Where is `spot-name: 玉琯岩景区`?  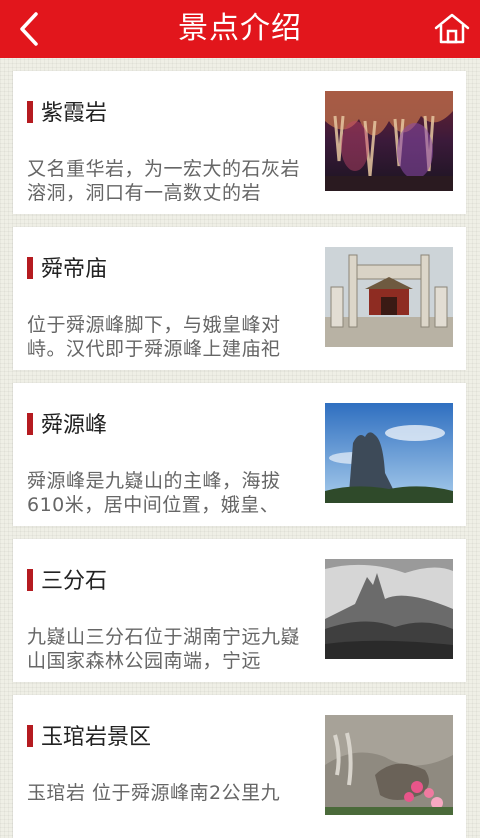 spot-name: 玉琯岩景区 is located at coordinates (96, 737).